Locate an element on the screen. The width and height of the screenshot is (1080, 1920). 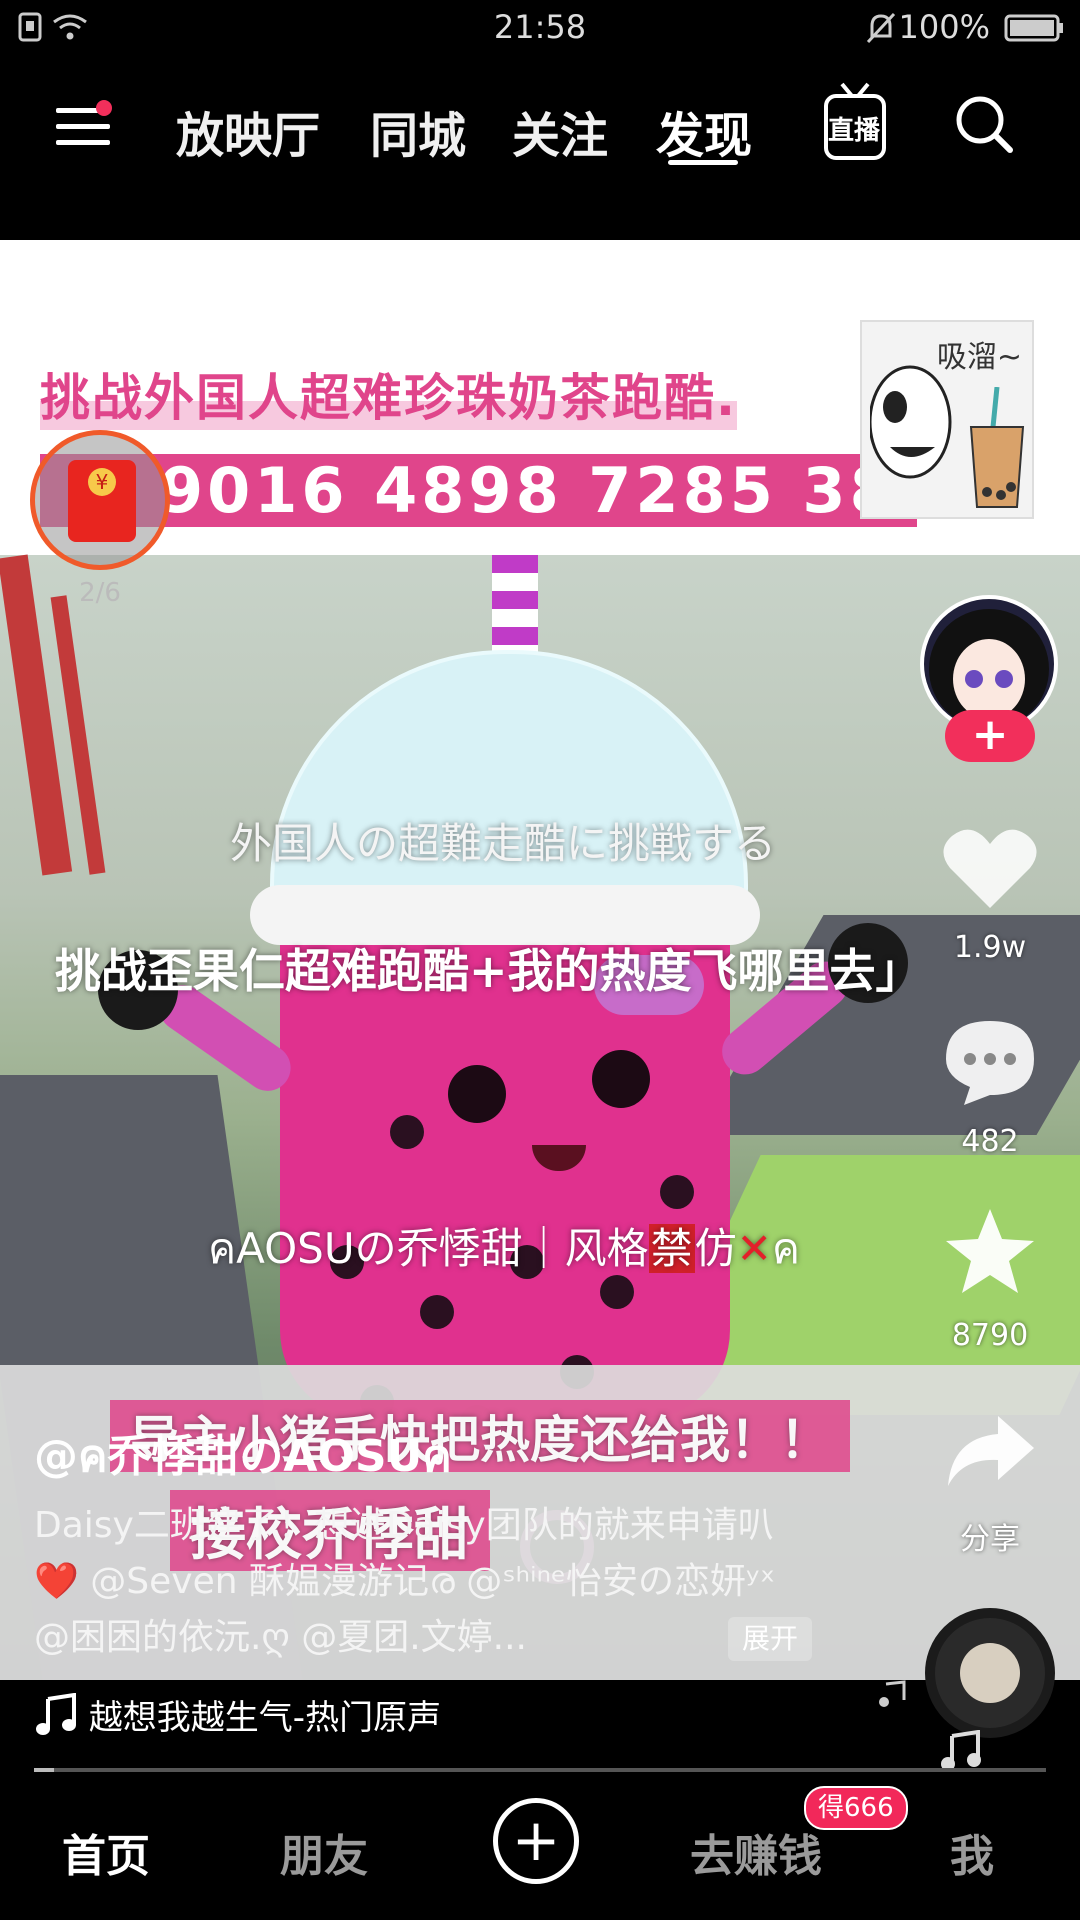
tab-following: 关注 is located at coordinates (560, 131).